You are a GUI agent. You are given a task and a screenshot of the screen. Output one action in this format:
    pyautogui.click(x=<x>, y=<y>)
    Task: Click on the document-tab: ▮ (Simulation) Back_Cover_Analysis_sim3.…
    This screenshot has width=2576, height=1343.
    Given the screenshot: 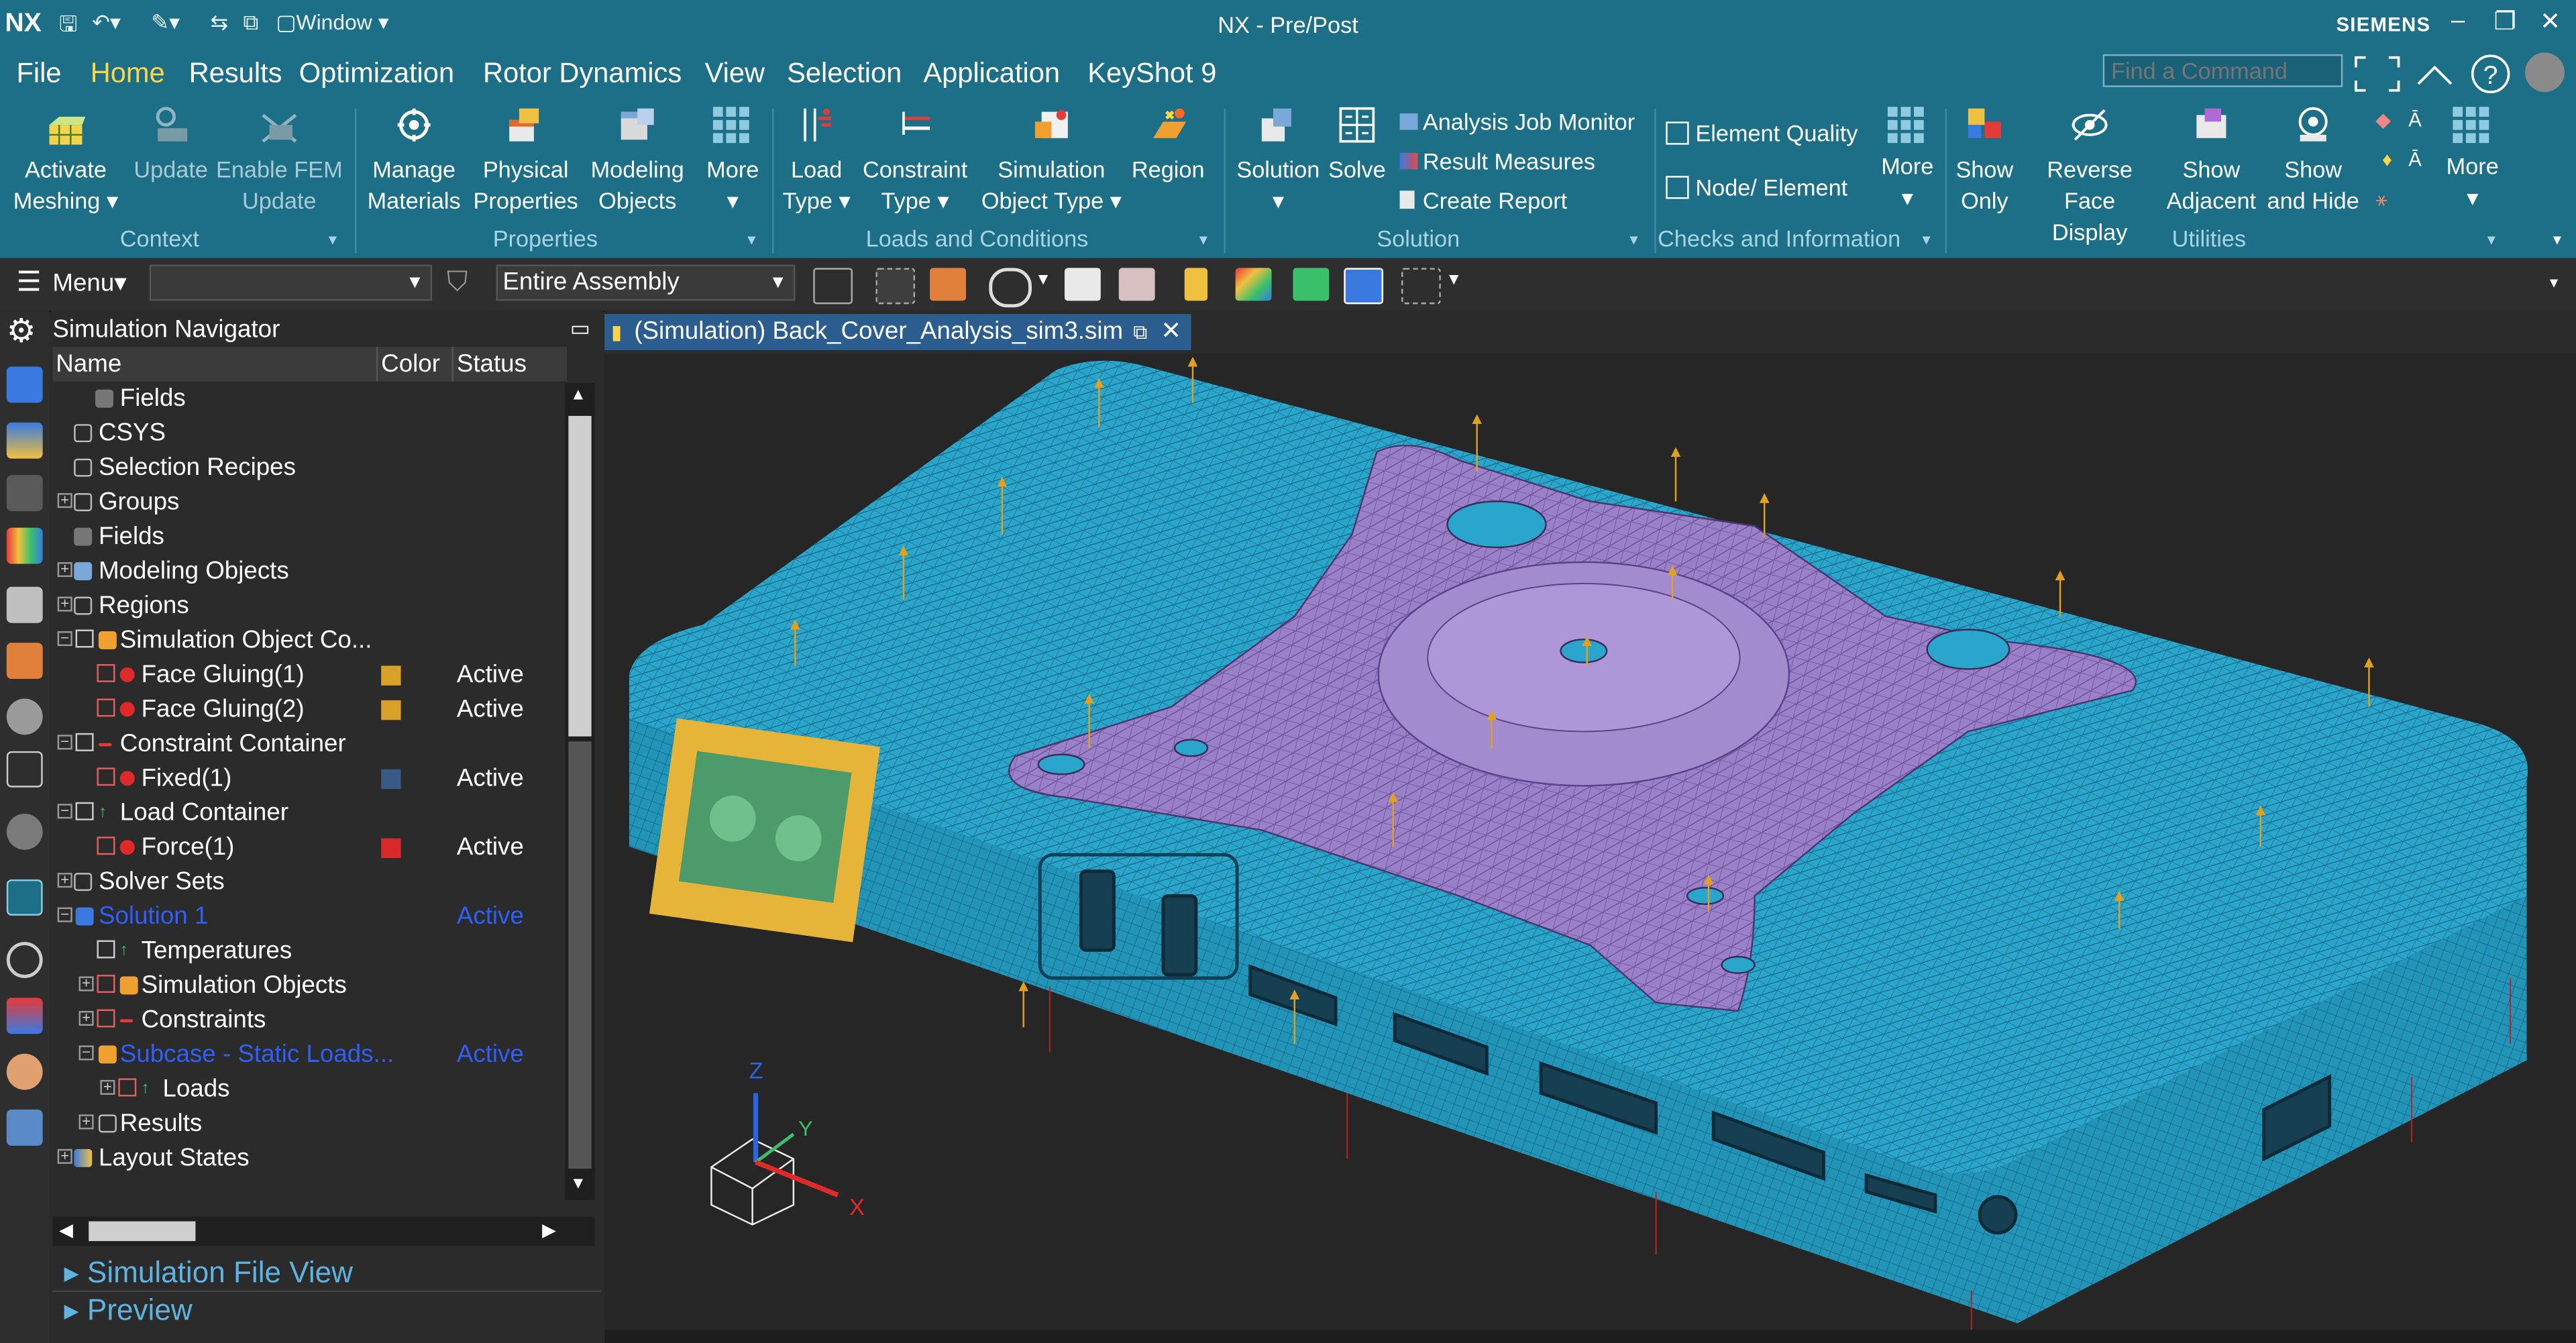 What is the action you would take?
    pyautogui.click(x=897, y=332)
    